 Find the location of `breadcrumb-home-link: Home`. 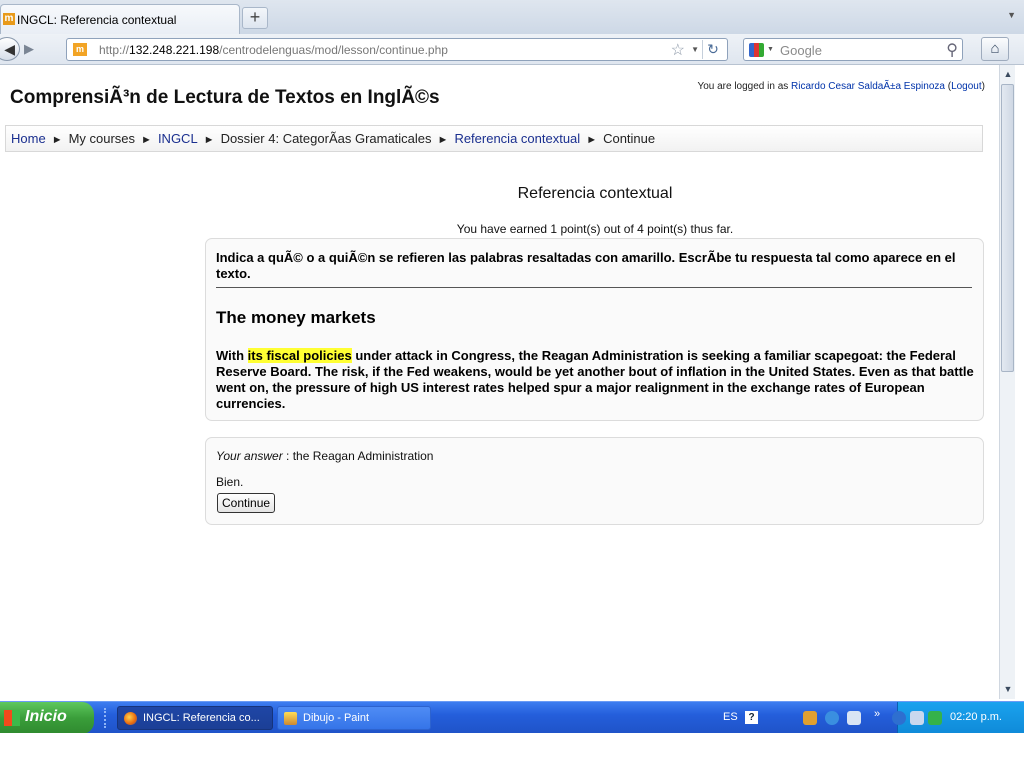

breadcrumb-home-link: Home is located at coordinates (28, 138).